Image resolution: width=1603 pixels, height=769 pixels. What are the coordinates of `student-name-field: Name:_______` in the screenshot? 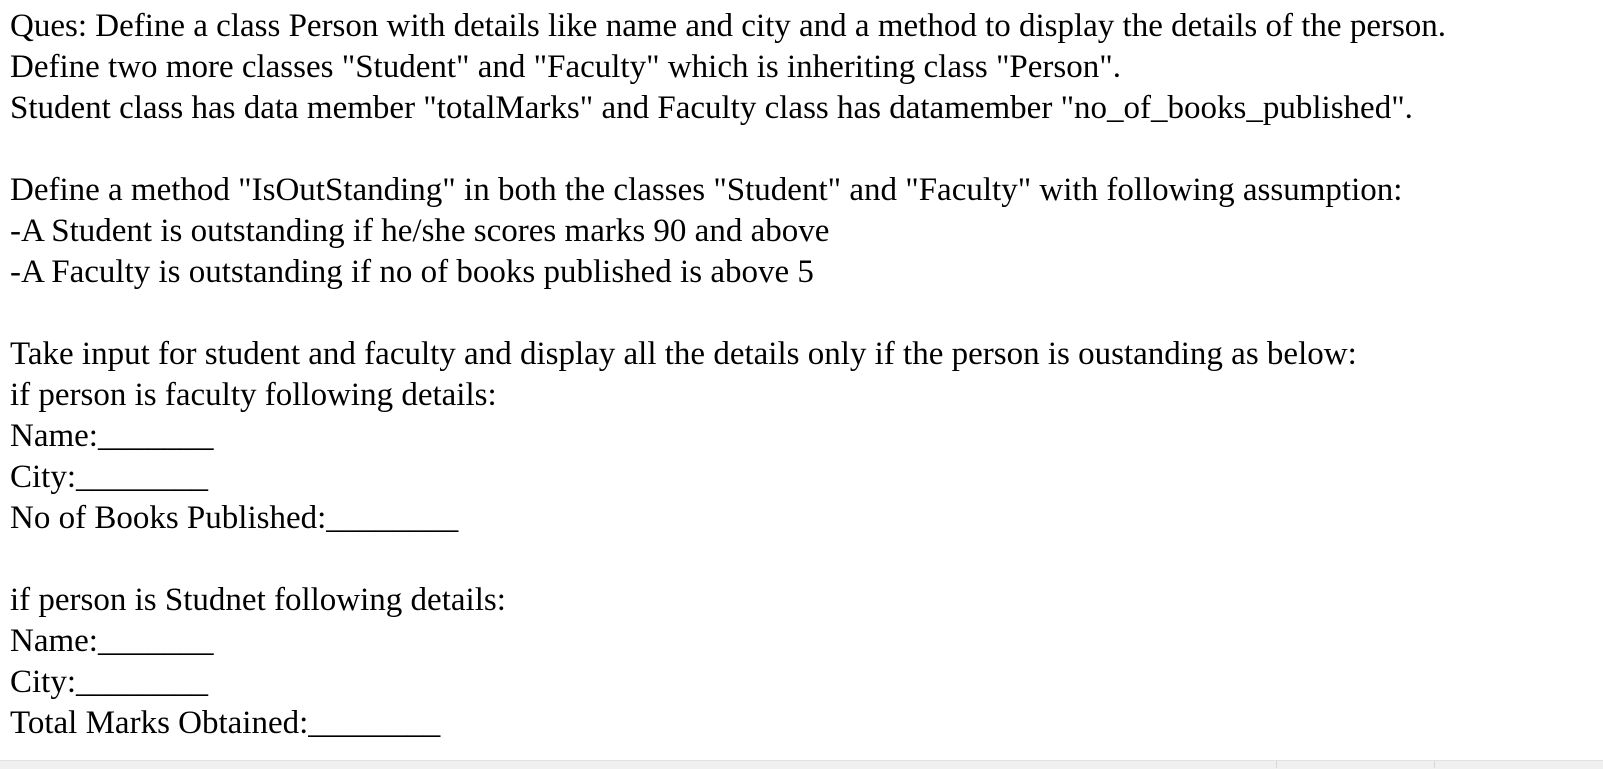 It's located at (112, 641).